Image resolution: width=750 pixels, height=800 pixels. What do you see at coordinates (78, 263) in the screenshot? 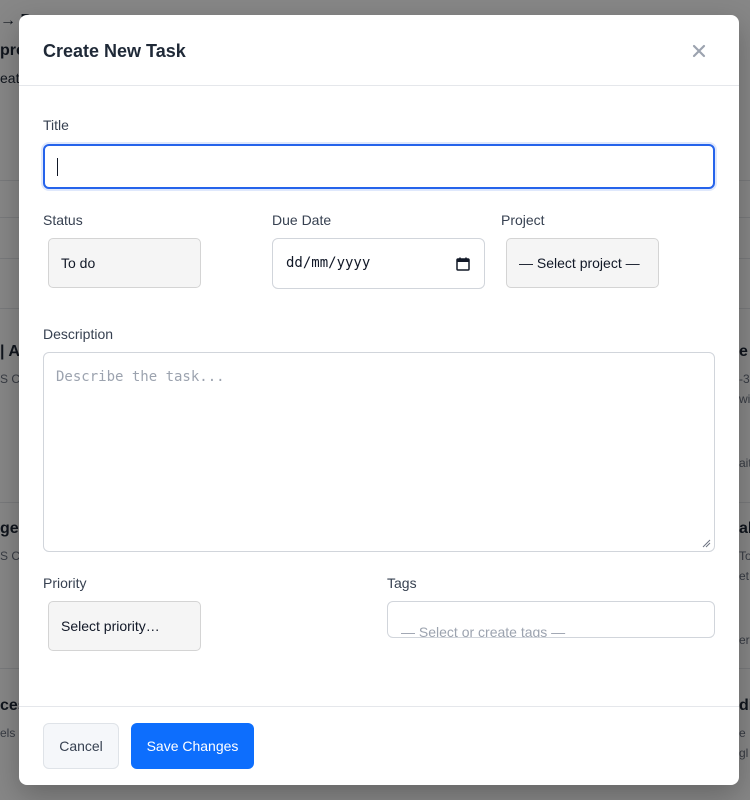
I see `status-select-value: To do` at bounding box center [78, 263].